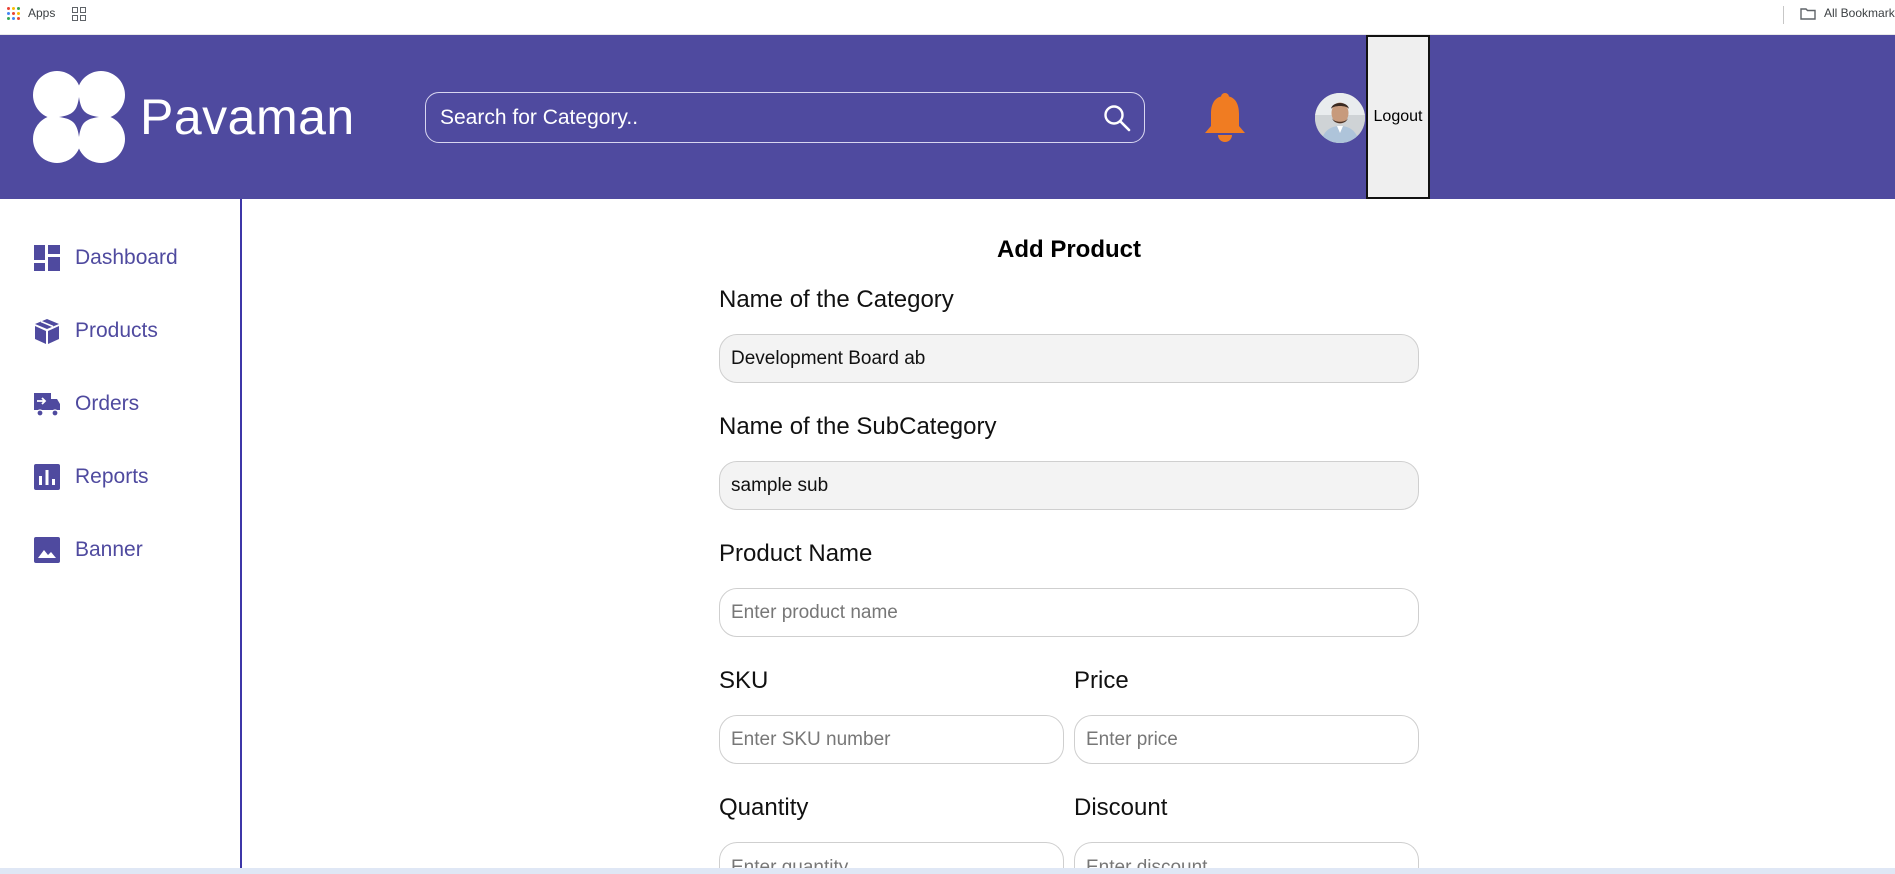  What do you see at coordinates (126, 257) in the screenshot?
I see `sidebar-item-label: Dashboard` at bounding box center [126, 257].